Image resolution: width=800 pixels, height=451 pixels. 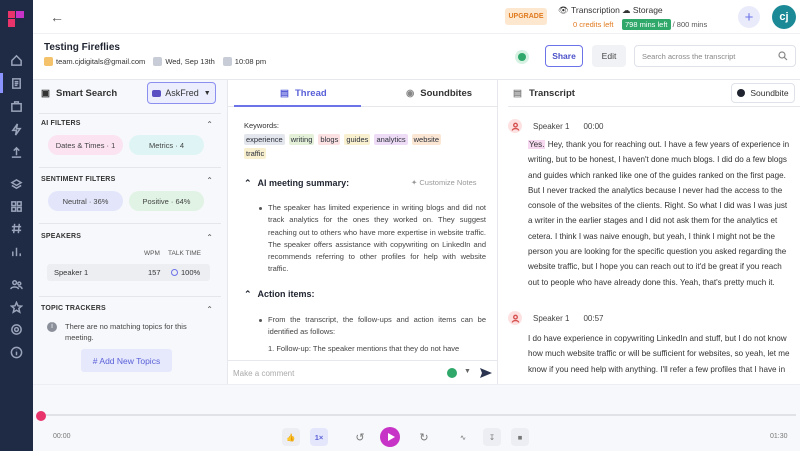 I want to click on askfred-button: AskFred ▼, so click(x=181, y=93).